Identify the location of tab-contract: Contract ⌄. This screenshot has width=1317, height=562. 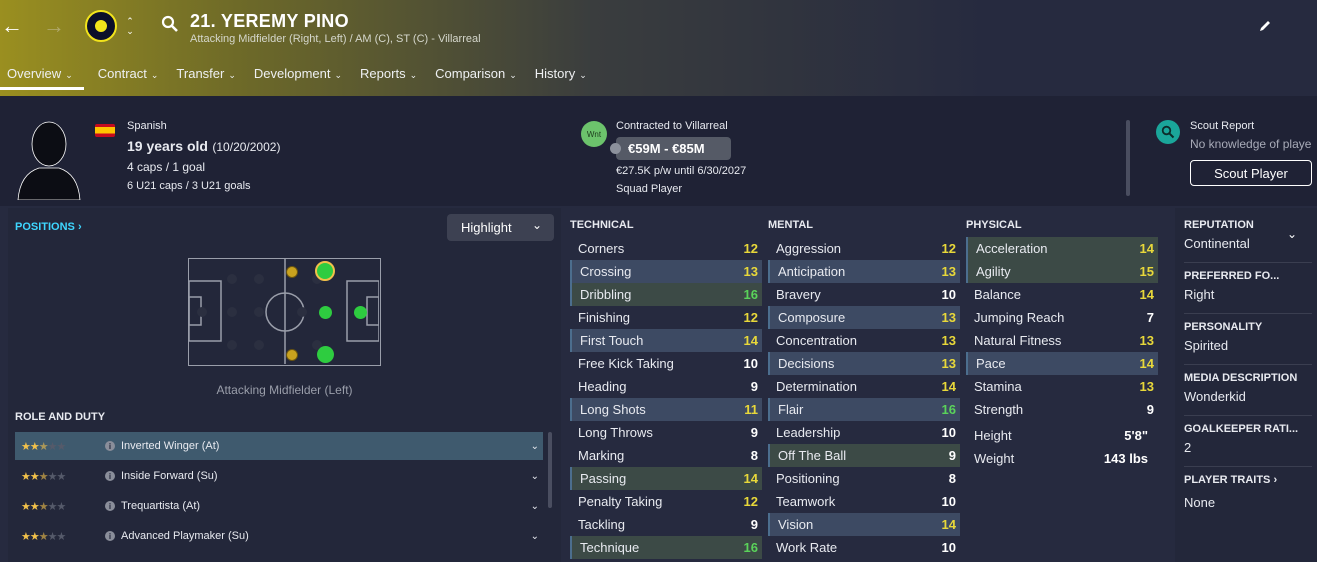
(130, 76).